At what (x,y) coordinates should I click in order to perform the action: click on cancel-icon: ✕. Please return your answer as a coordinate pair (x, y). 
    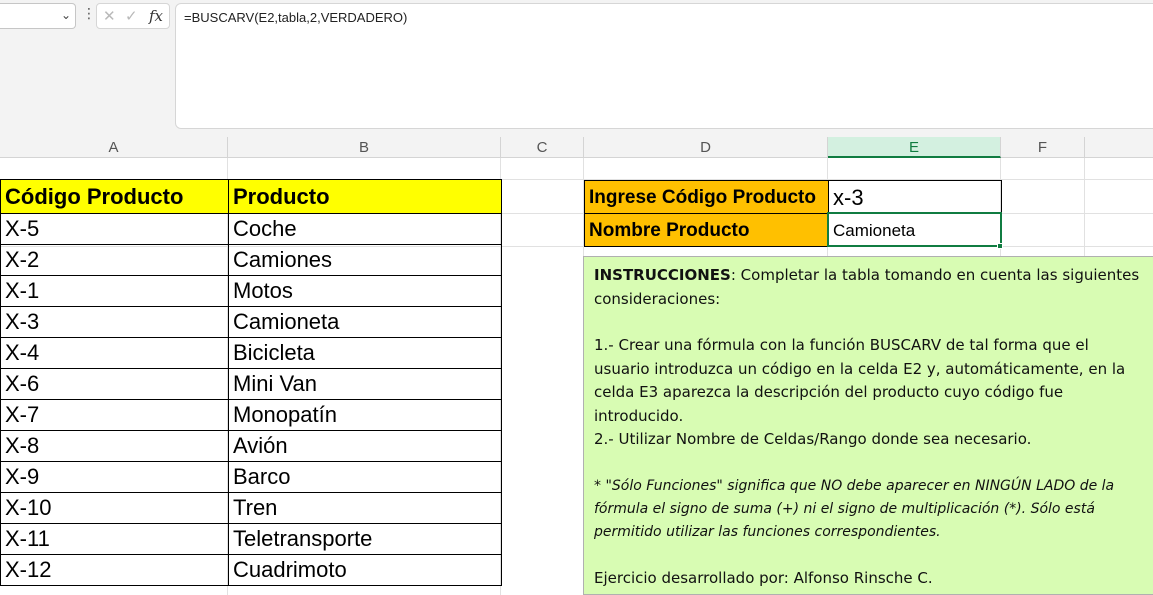
    Looking at the image, I should click on (109, 16).